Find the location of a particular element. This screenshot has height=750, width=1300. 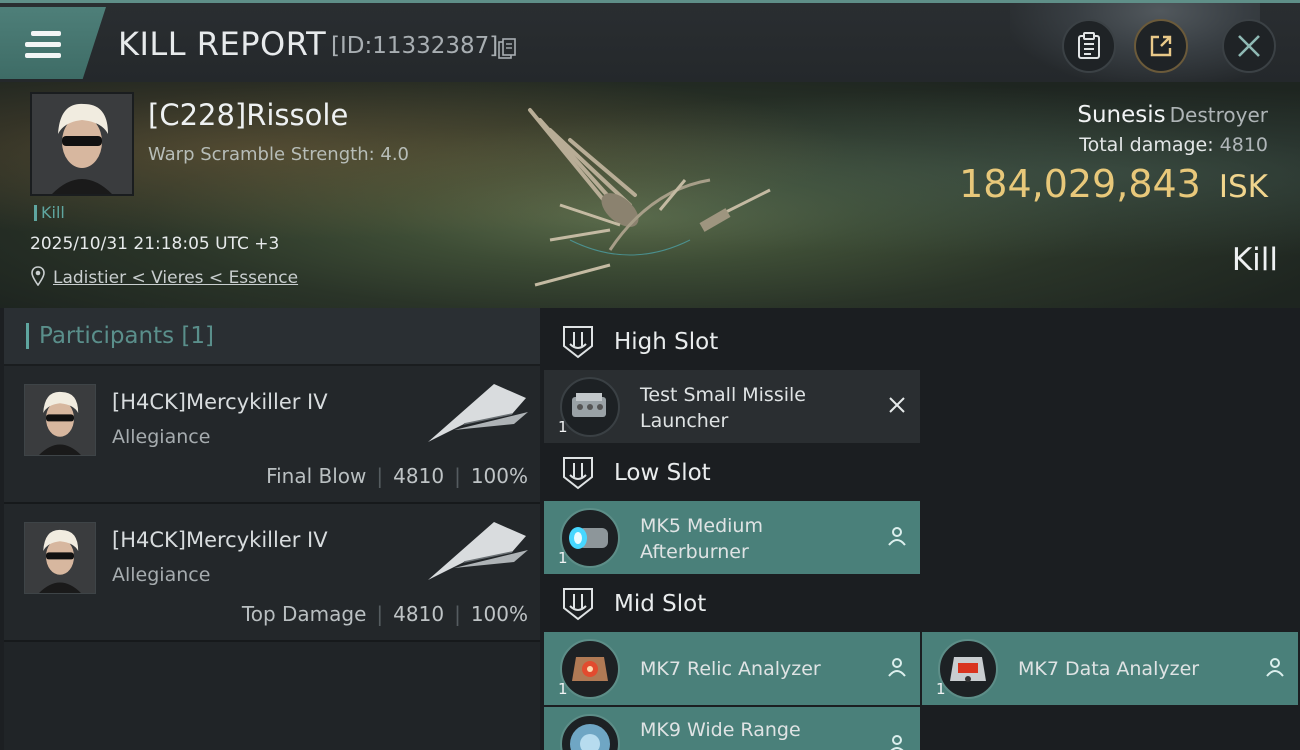

module-name: MK7 Data Analyzer is located at coordinates (1109, 669).